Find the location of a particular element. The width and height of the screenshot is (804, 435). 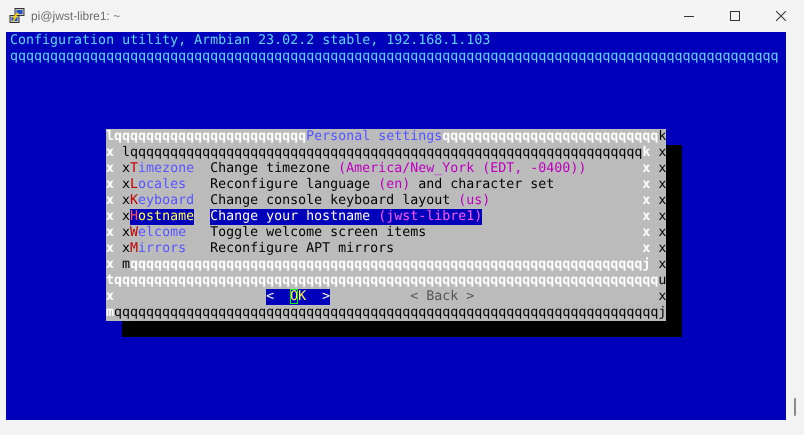

dialog-title: Personal settings is located at coordinates (374, 137).